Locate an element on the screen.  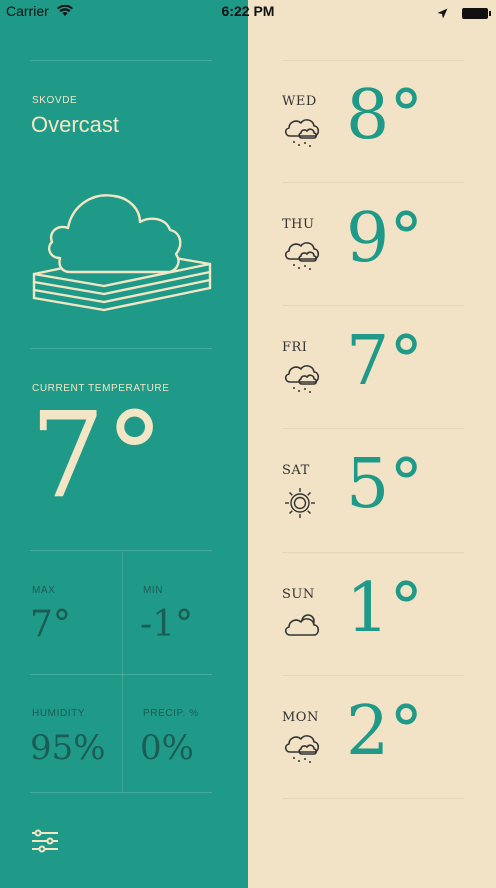
forecast-row-sun: SUN 1° is located at coordinates (382, 642).